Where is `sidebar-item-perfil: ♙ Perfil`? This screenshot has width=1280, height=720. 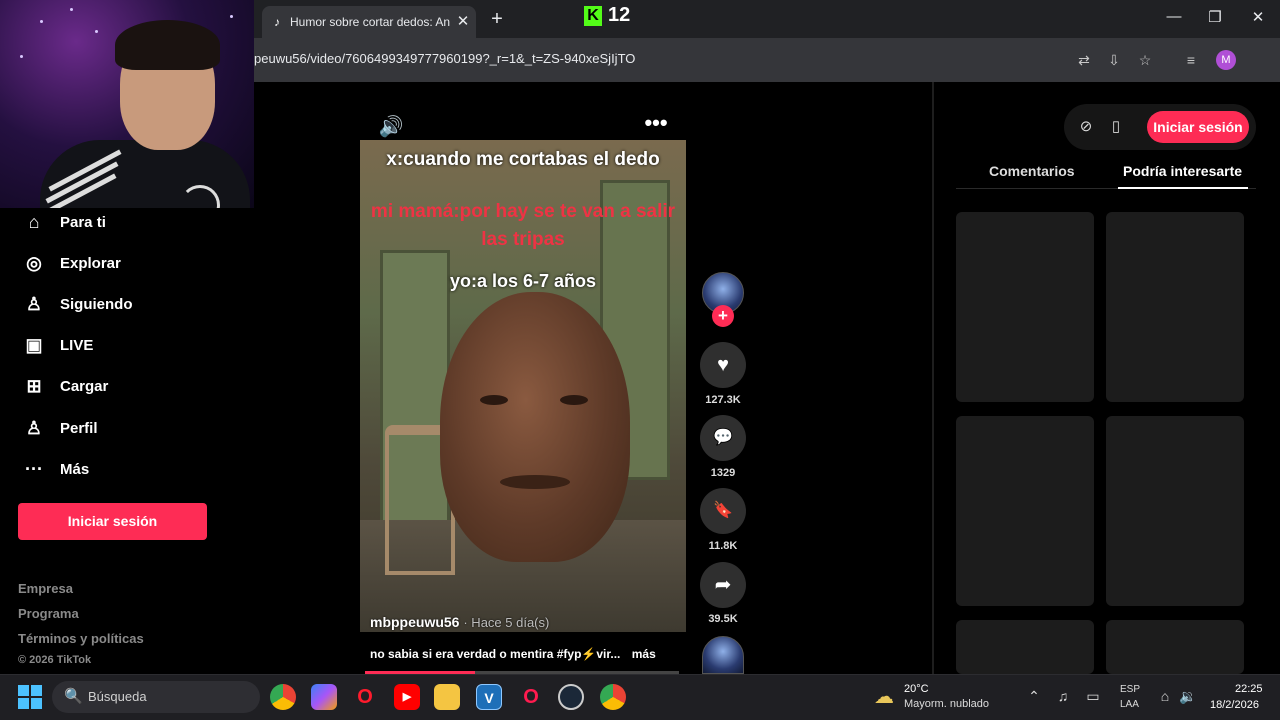
sidebar-item-perfil: ♙ Perfil is located at coordinates (60, 428).